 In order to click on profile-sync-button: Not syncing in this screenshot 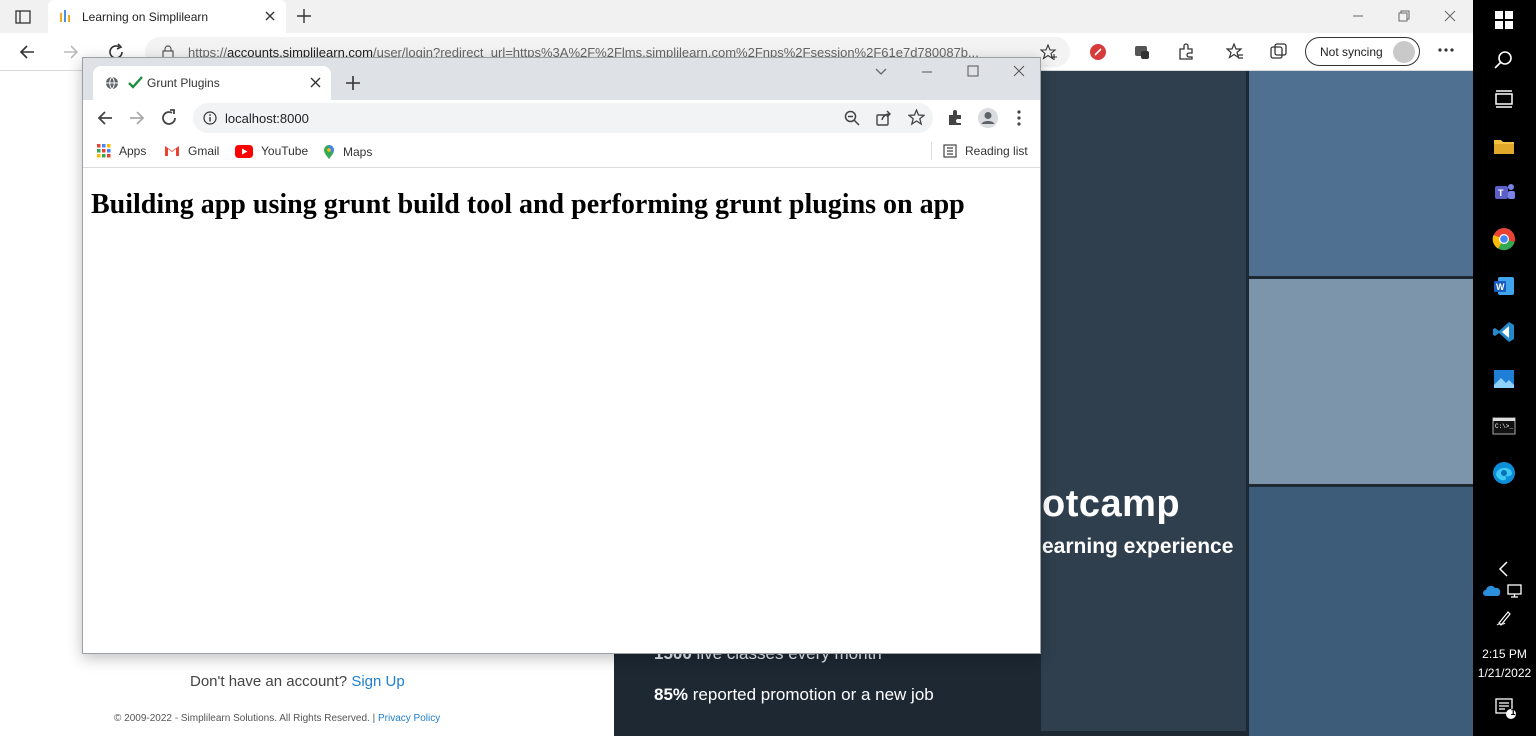, I will do `click(1362, 51)`.